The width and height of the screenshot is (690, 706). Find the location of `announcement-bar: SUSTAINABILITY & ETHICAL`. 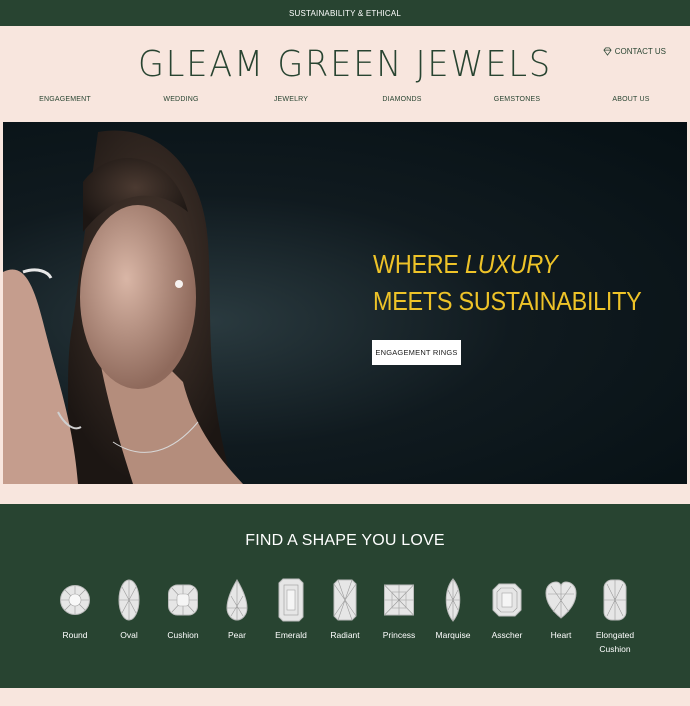

announcement-bar: SUSTAINABILITY & ETHICAL is located at coordinates (345, 13).